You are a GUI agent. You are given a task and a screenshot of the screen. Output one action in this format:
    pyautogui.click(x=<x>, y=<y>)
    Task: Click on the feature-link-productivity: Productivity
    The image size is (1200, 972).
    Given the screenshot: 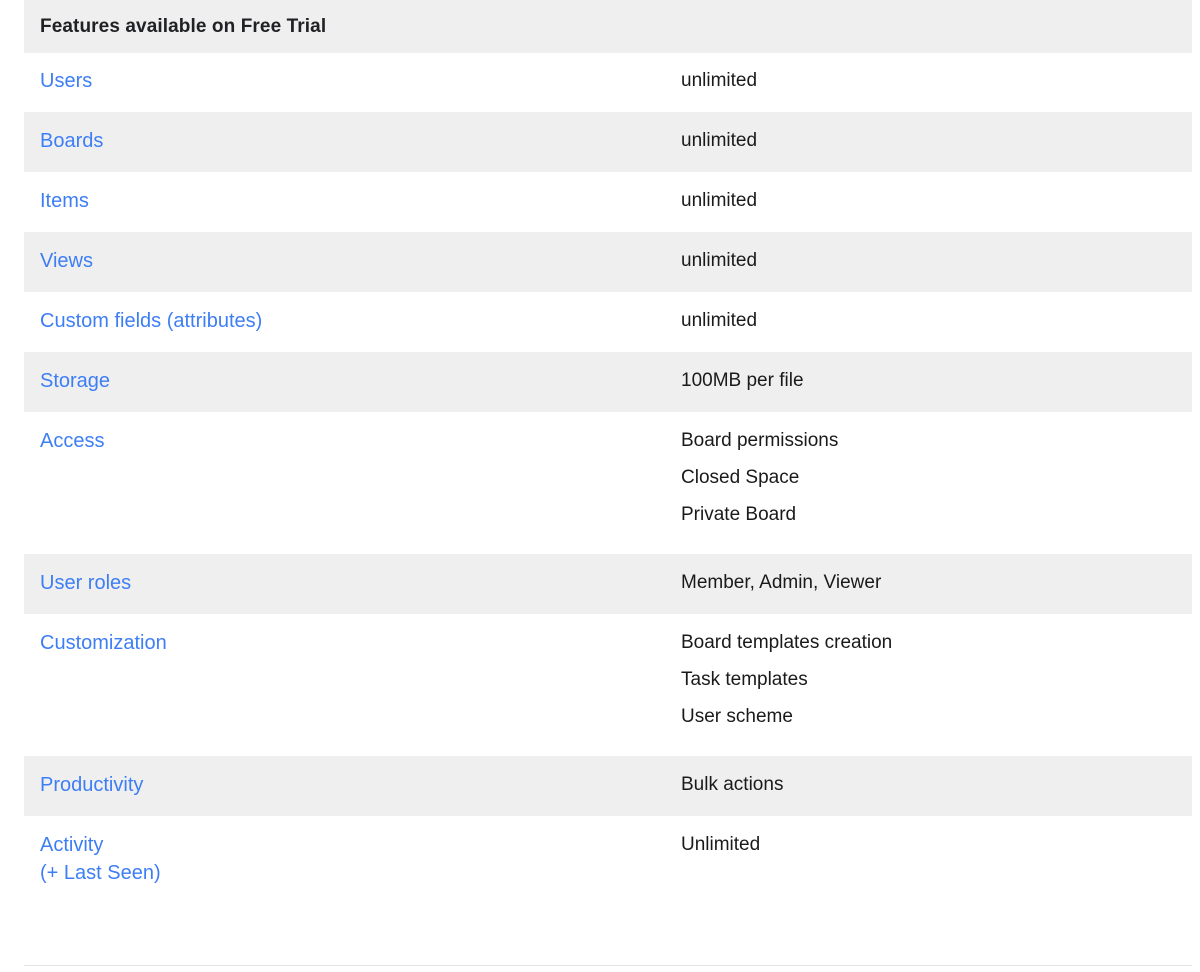 What is the action you would take?
    pyautogui.click(x=91, y=785)
    